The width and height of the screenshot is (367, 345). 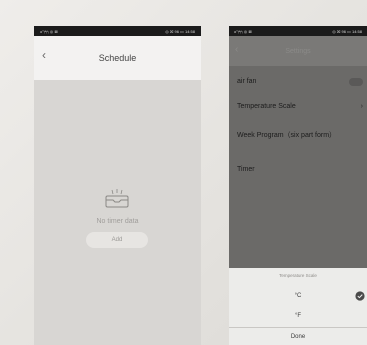 What do you see at coordinates (266, 106) in the screenshot?
I see `settings-item-label: Temperature Scale` at bounding box center [266, 106].